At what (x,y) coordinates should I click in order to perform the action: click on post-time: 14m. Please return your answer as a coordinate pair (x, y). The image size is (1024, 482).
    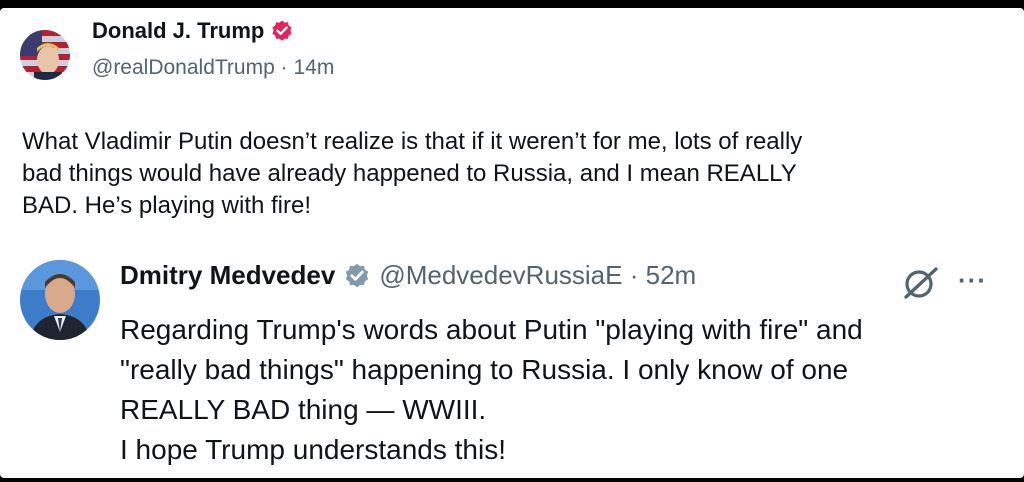
    Looking at the image, I should click on (313, 67).